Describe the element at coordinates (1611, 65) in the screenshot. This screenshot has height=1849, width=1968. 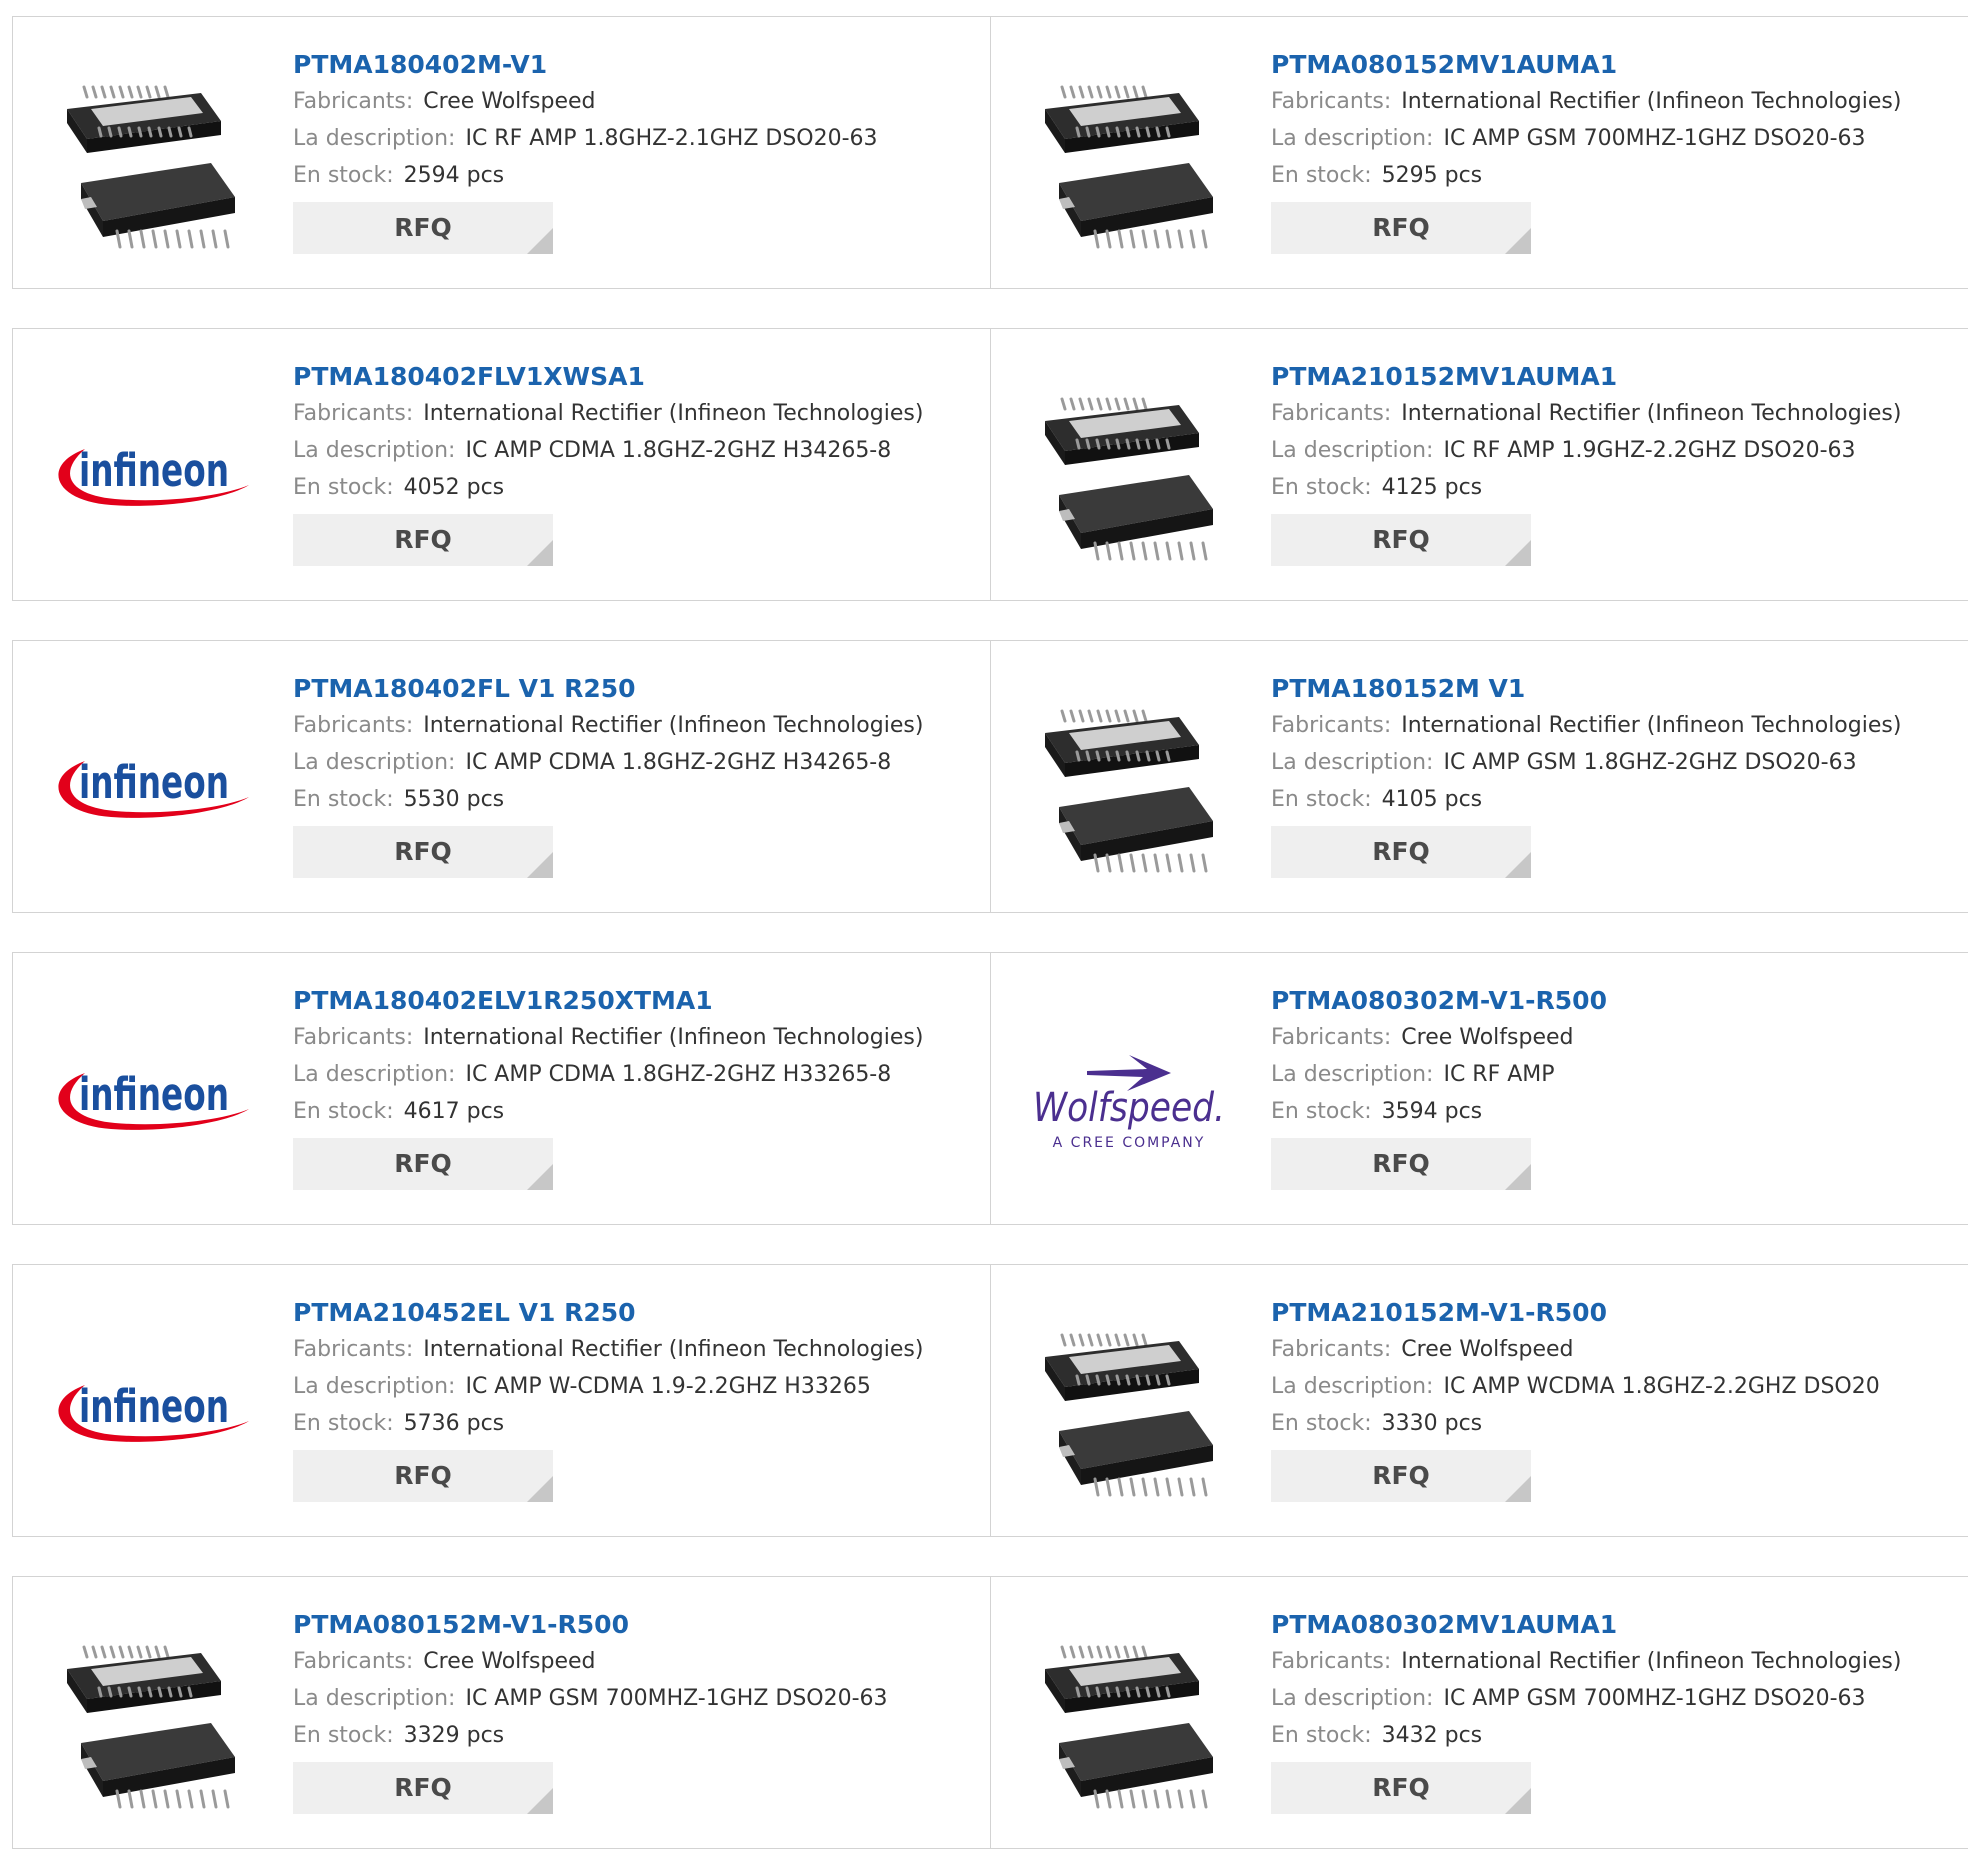
I see `product-title-link: PTMA080152MV1AUMA1` at that location.